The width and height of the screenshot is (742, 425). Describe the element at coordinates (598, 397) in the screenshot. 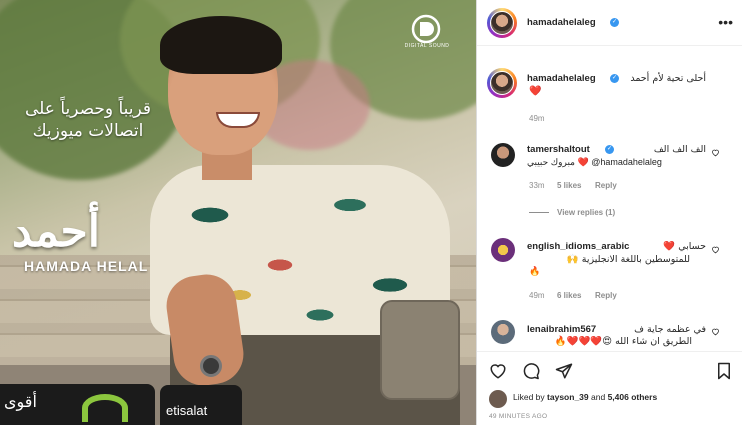

I see `liked-and: and` at that location.